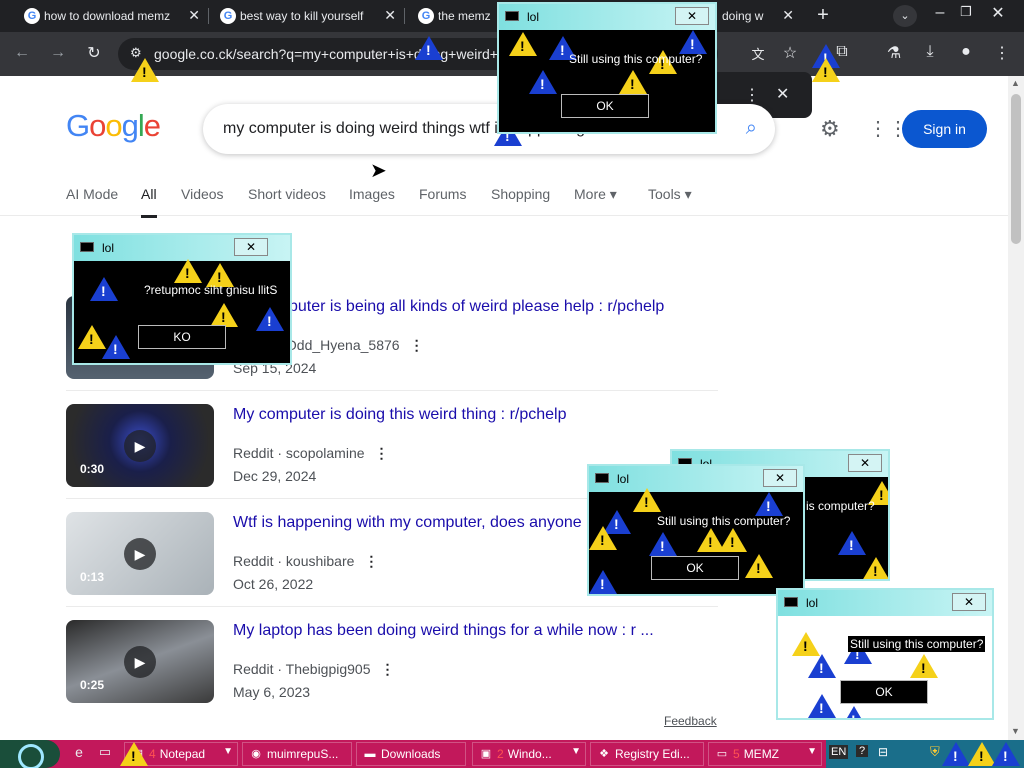  What do you see at coordinates (111, 16) in the screenshot?
I see `browser-tab: G how to download memz ✕` at bounding box center [111, 16].